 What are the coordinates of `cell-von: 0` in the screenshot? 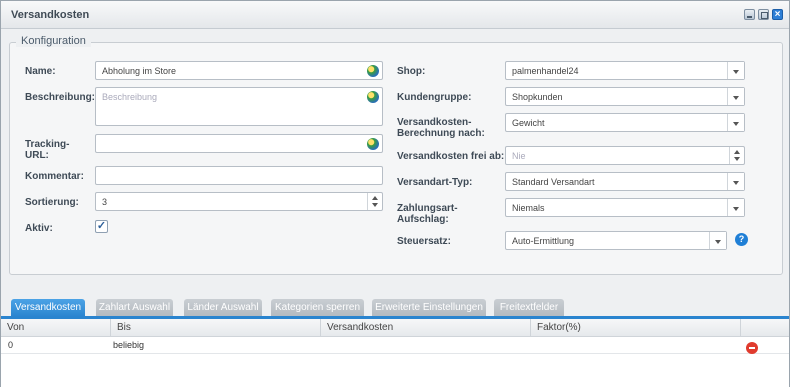 It's located at (10, 345).